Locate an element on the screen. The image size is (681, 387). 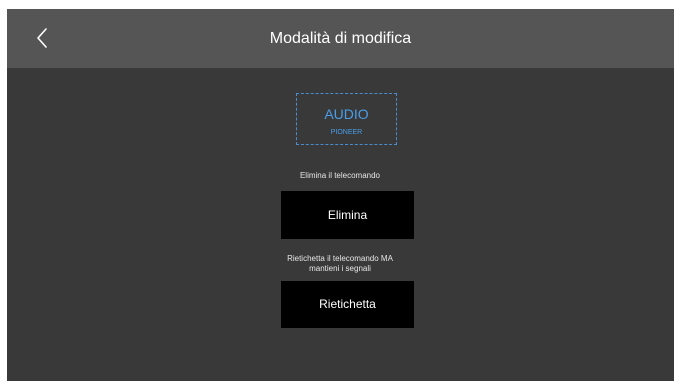
delete-caption: Elimina il telecomando is located at coordinates (340, 175).